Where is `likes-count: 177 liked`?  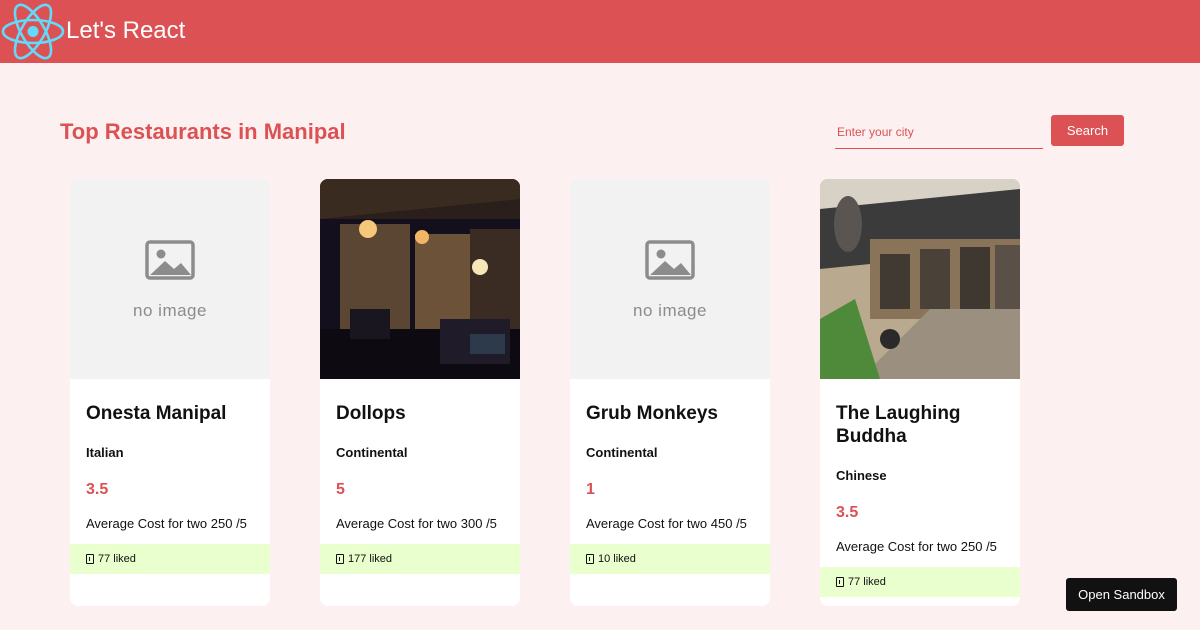
likes-count: 177 liked is located at coordinates (370, 559).